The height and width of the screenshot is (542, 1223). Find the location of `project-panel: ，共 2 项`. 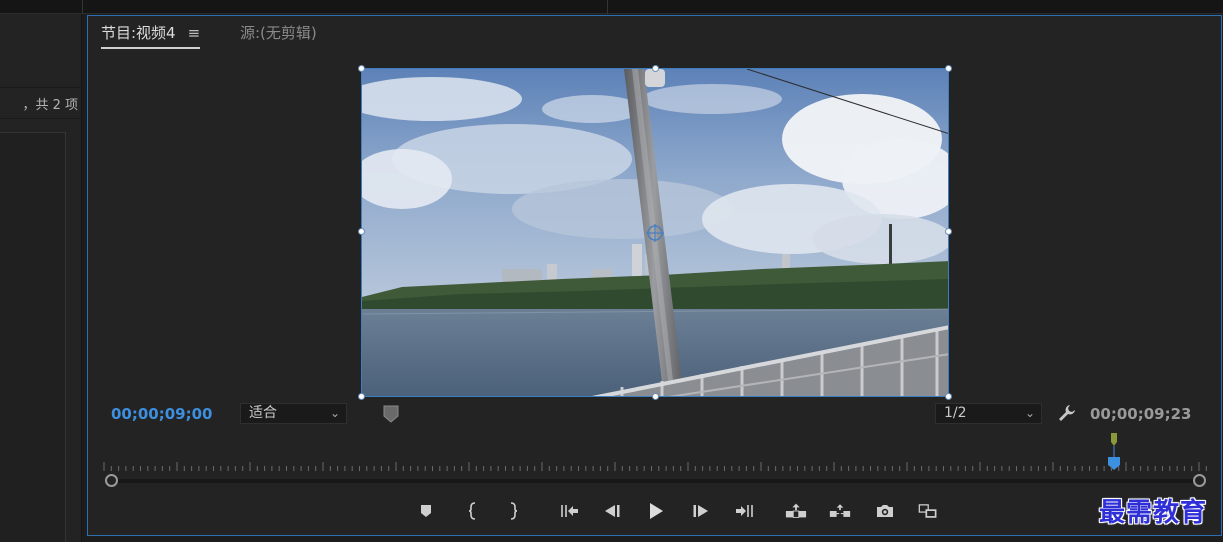

project-panel: ，共 2 项 is located at coordinates (41, 278).